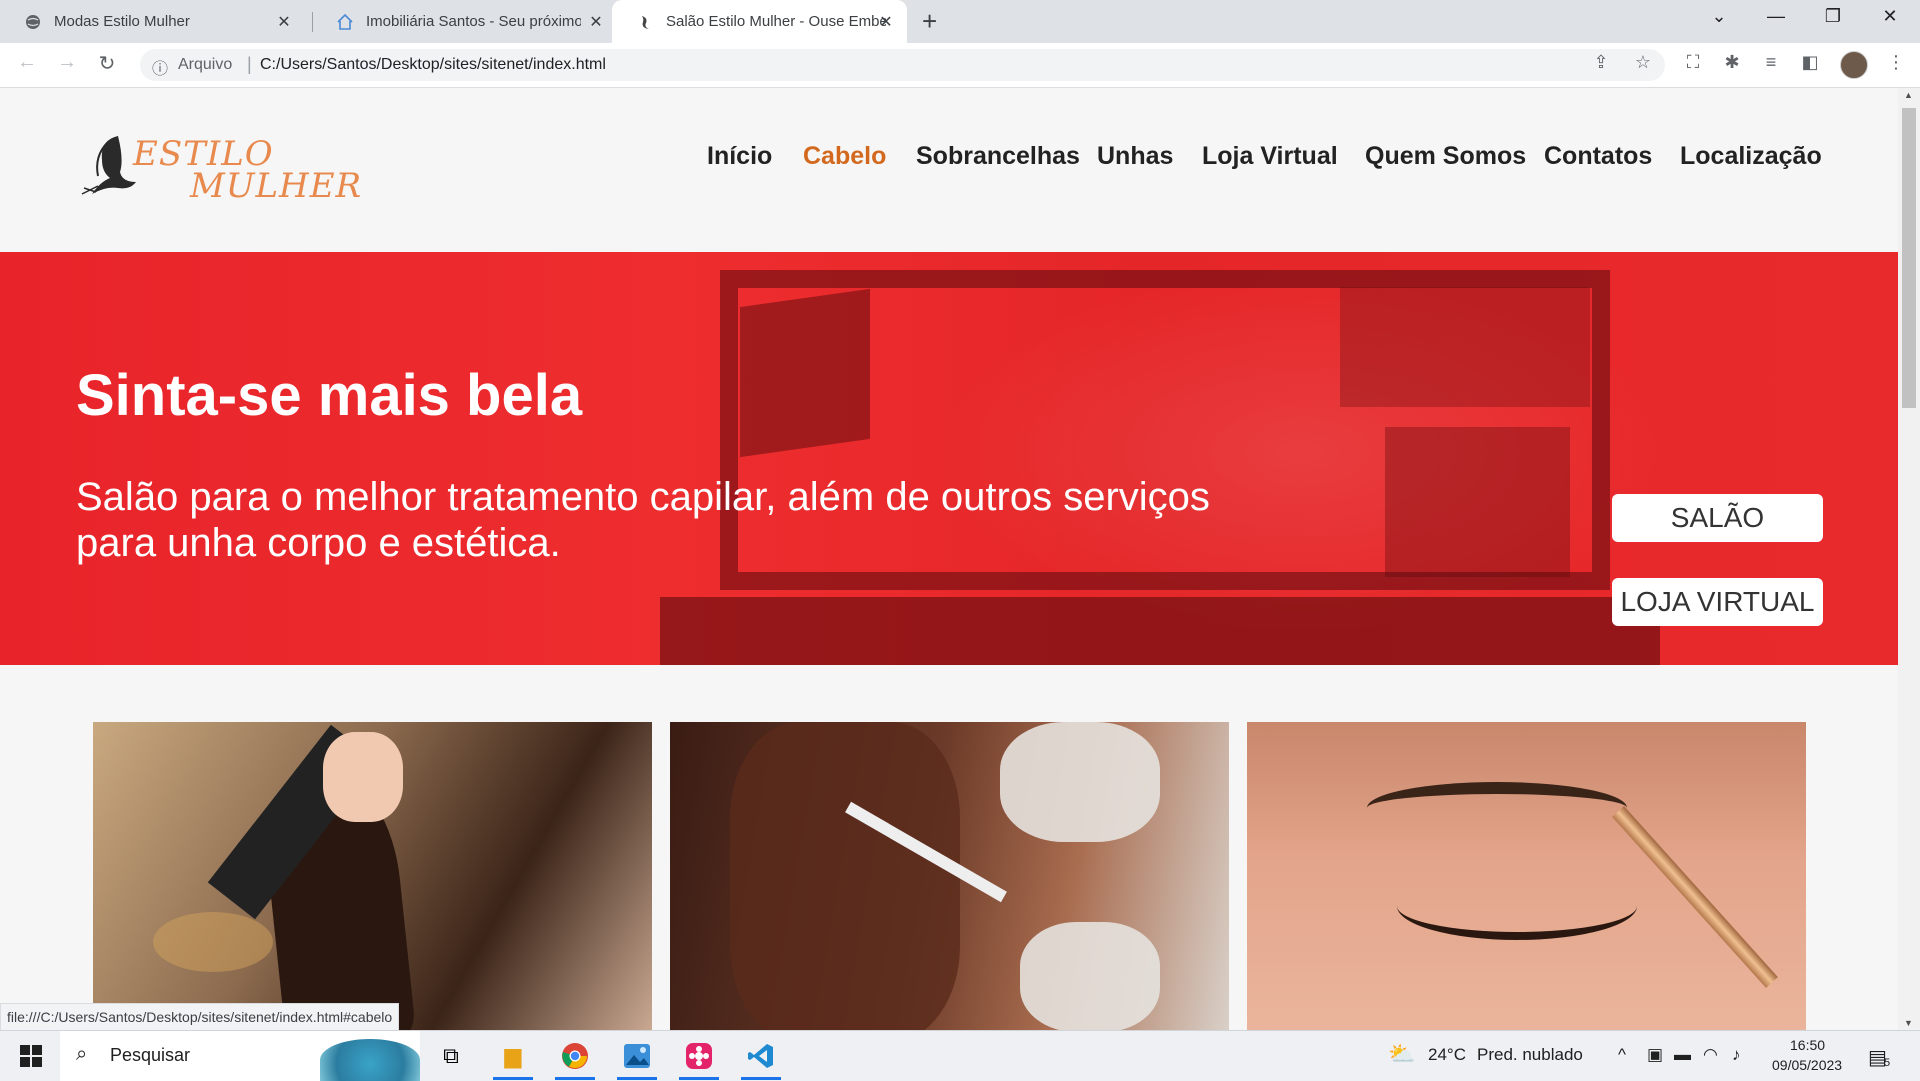  I want to click on nav-link-localizacao: Localização, so click(1751, 156).